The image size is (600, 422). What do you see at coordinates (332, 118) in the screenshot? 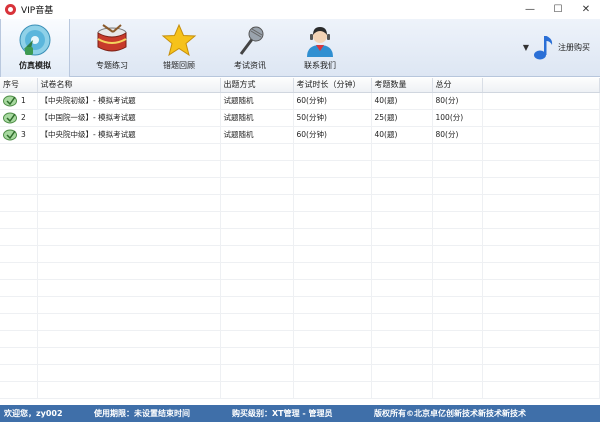
I see `duration-cell: 50(分钟)` at bounding box center [332, 118].